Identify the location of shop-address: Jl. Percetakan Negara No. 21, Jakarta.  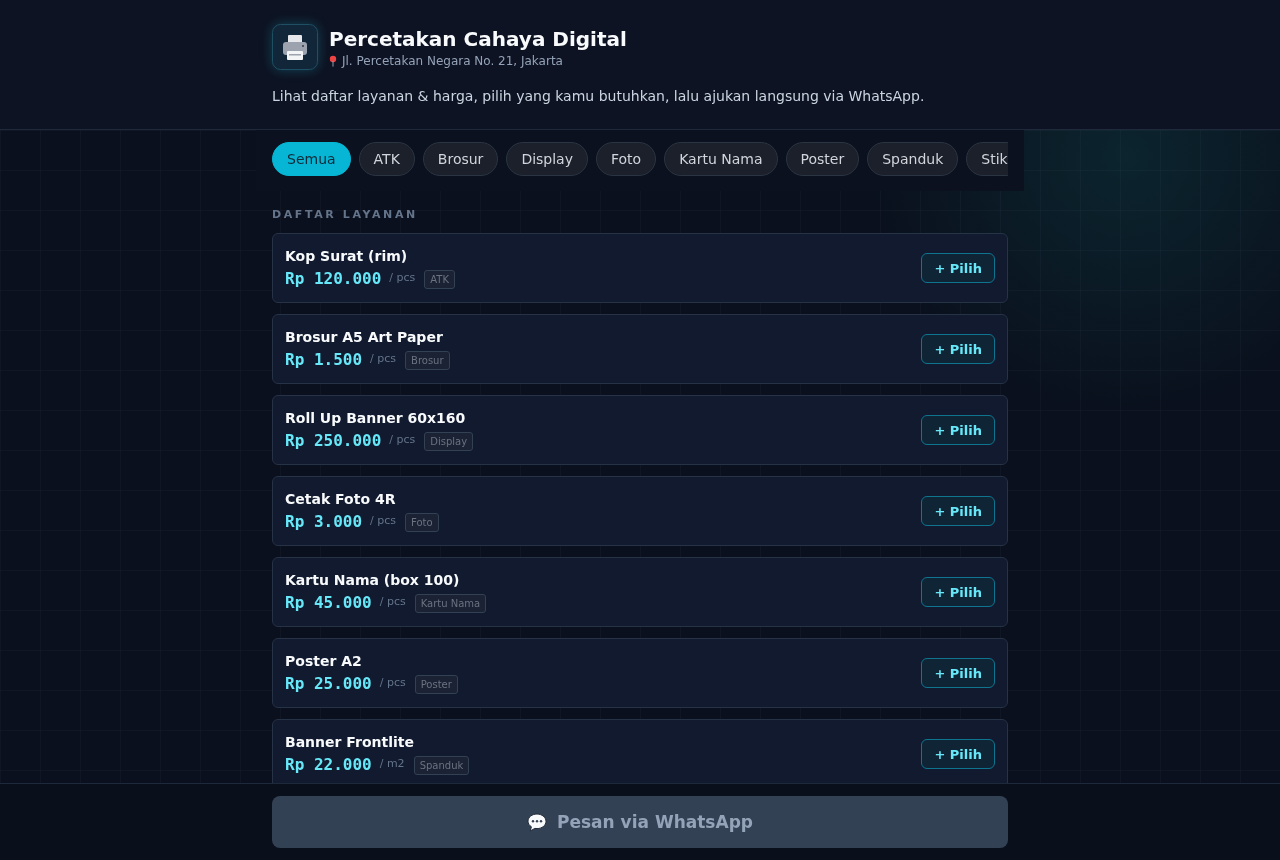
(452, 60).